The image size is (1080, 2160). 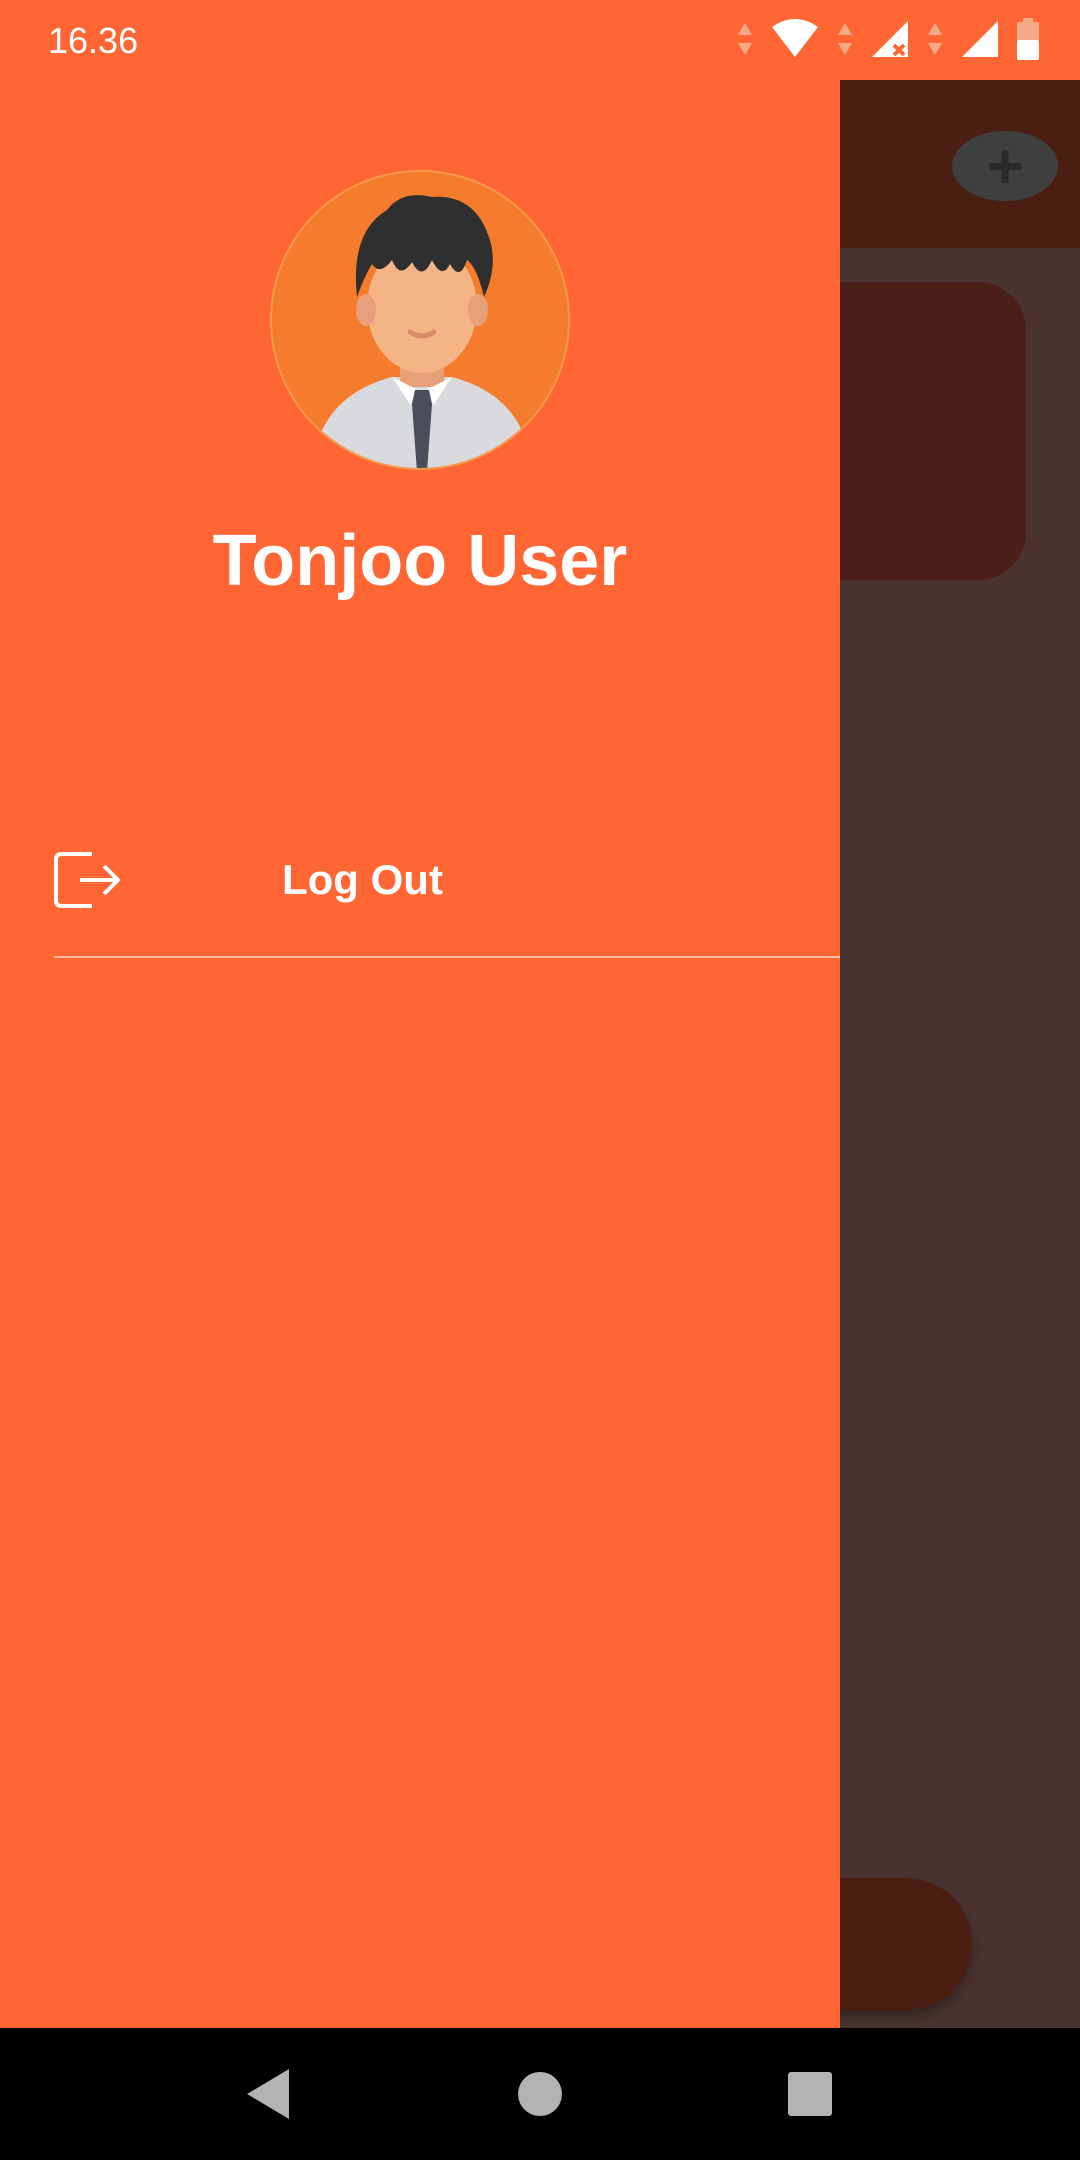 What do you see at coordinates (980, 39) in the screenshot?
I see `signal-icon` at bounding box center [980, 39].